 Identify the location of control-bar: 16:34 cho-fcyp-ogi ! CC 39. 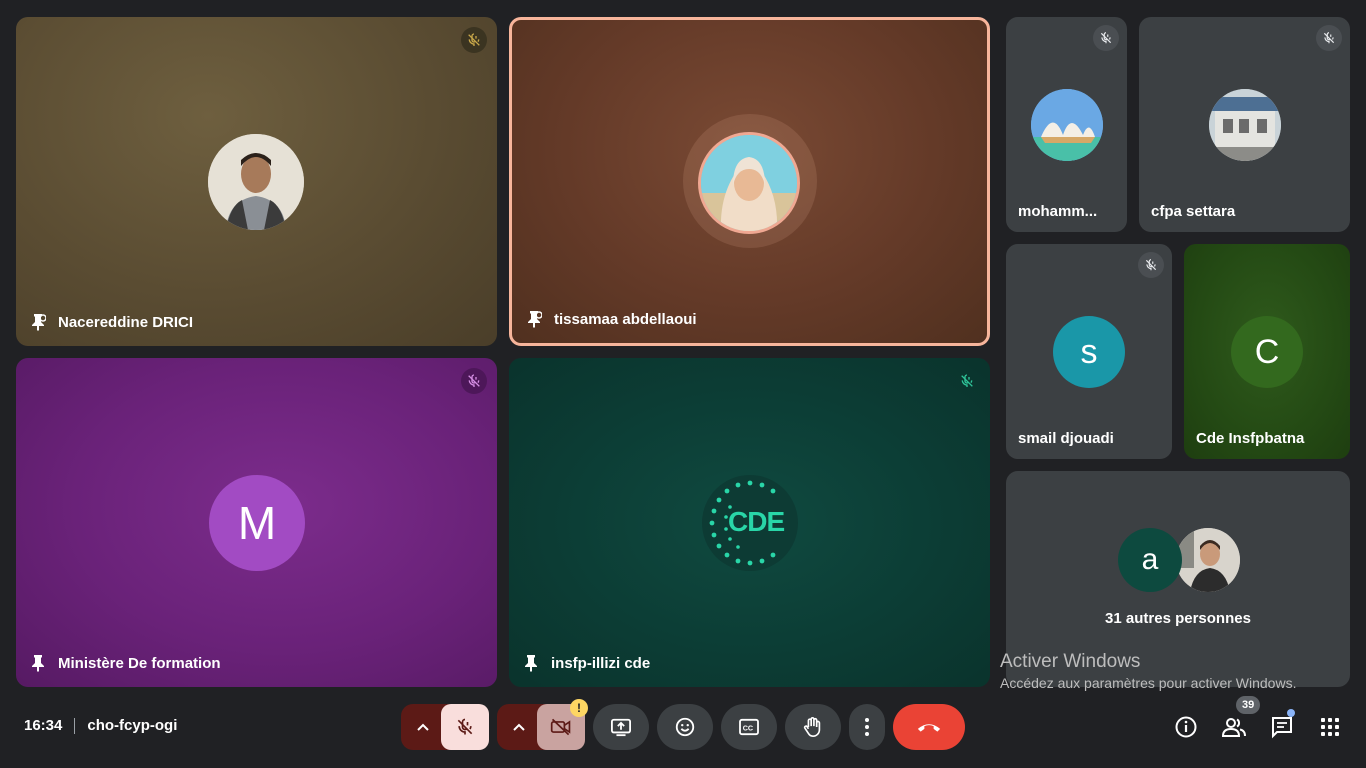
(683, 732).